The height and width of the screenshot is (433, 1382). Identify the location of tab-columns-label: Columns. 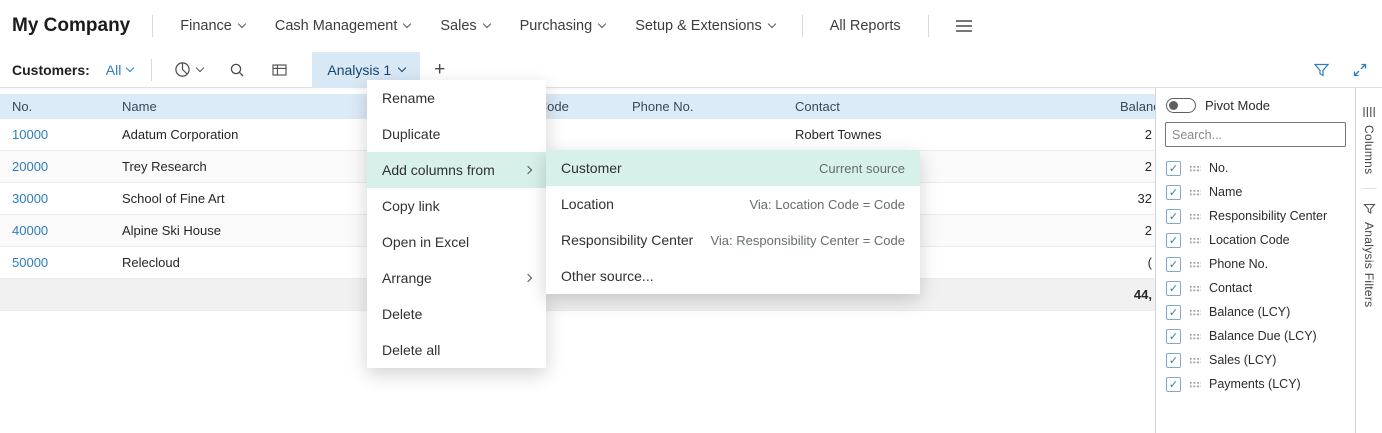
(1369, 150).